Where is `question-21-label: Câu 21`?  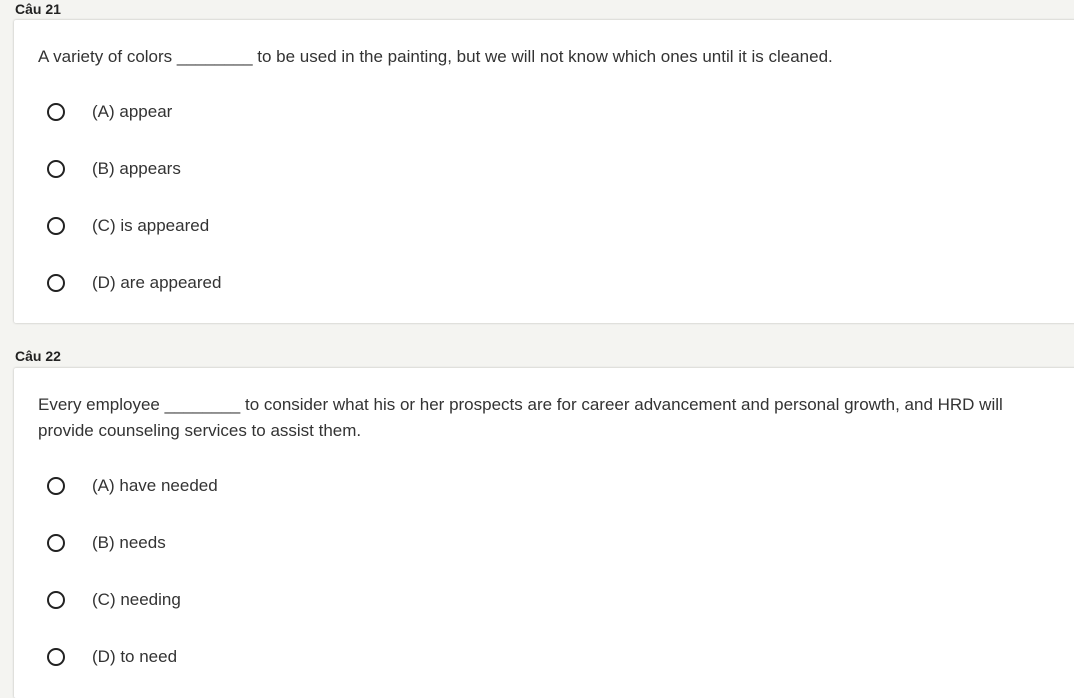 question-21-label: Câu 21 is located at coordinates (38, 9).